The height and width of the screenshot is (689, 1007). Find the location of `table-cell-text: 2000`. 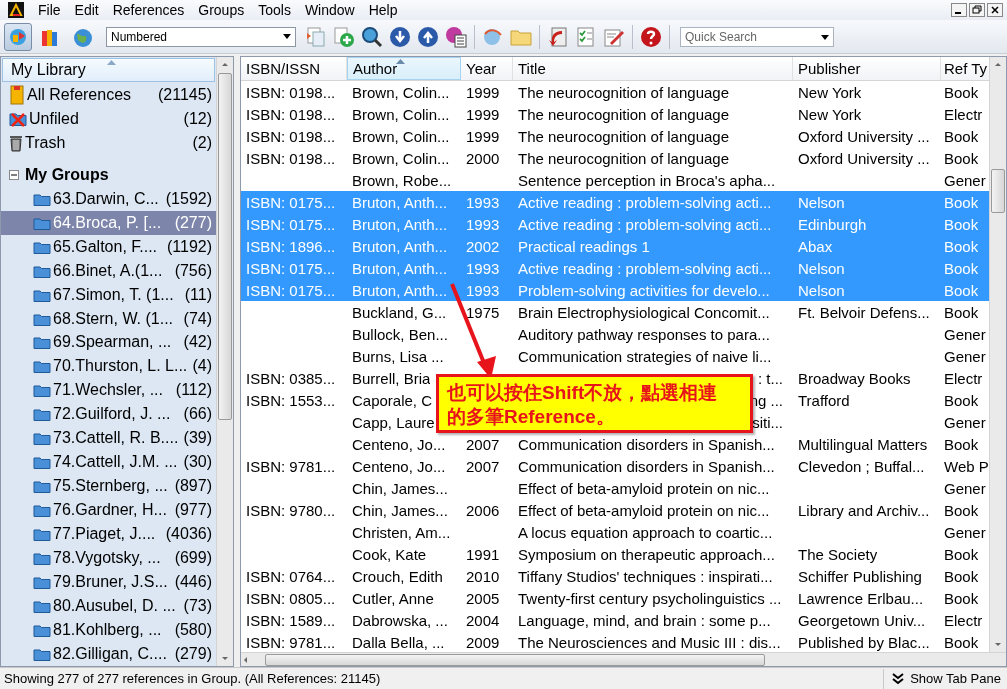

table-cell-text: 2000 is located at coordinates (482, 158).